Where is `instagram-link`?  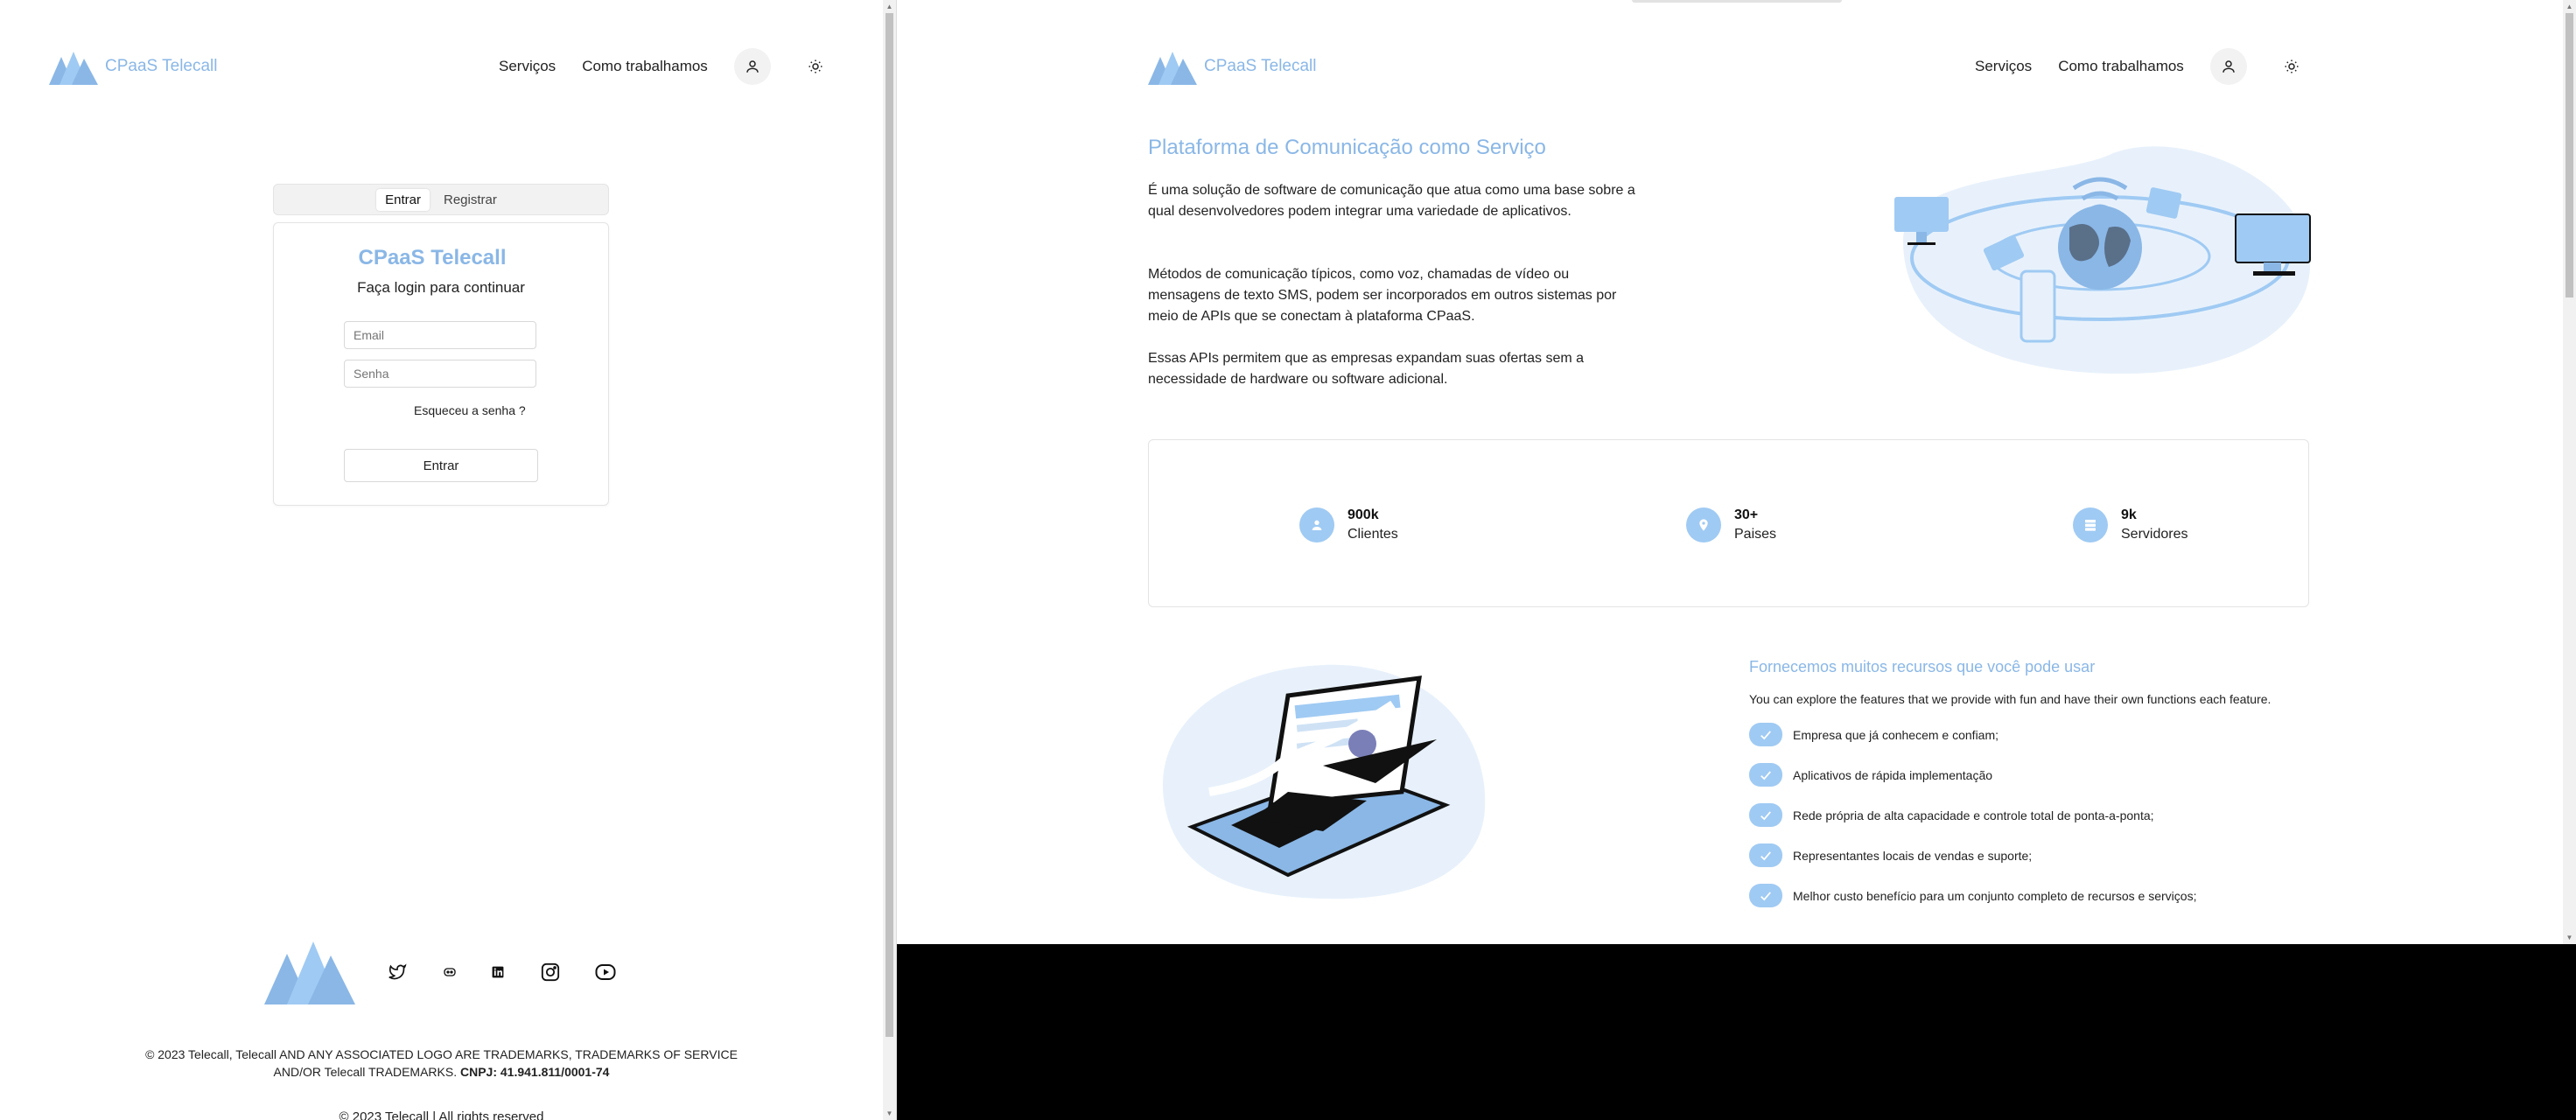 instagram-link is located at coordinates (550, 972).